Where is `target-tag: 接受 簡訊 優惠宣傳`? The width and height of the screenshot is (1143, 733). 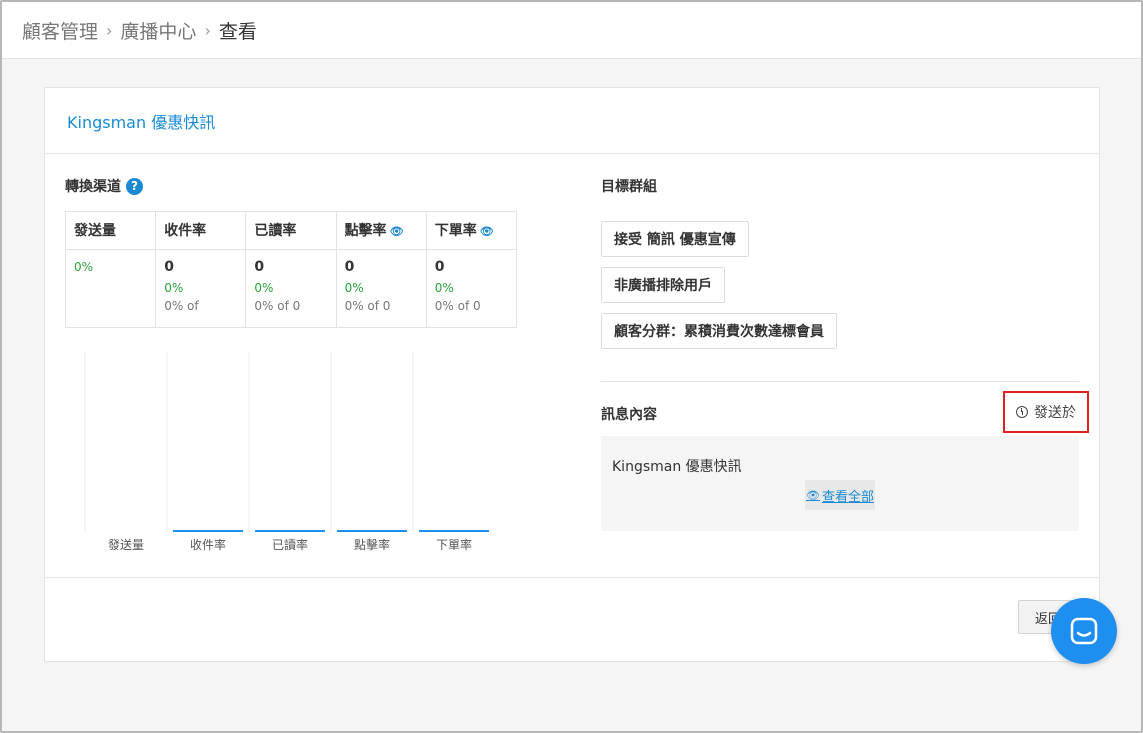
target-tag: 接受 簡訊 優惠宣傳 is located at coordinates (675, 239).